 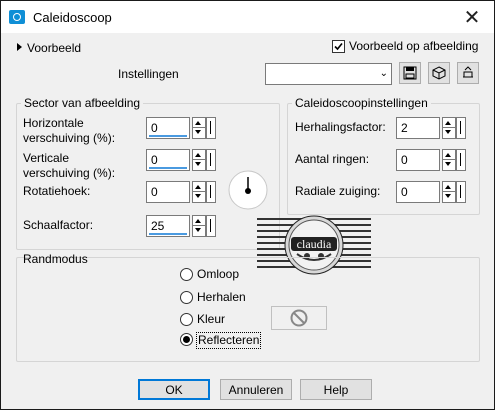 I want to click on repeat-reset, so click(x=461, y=128).